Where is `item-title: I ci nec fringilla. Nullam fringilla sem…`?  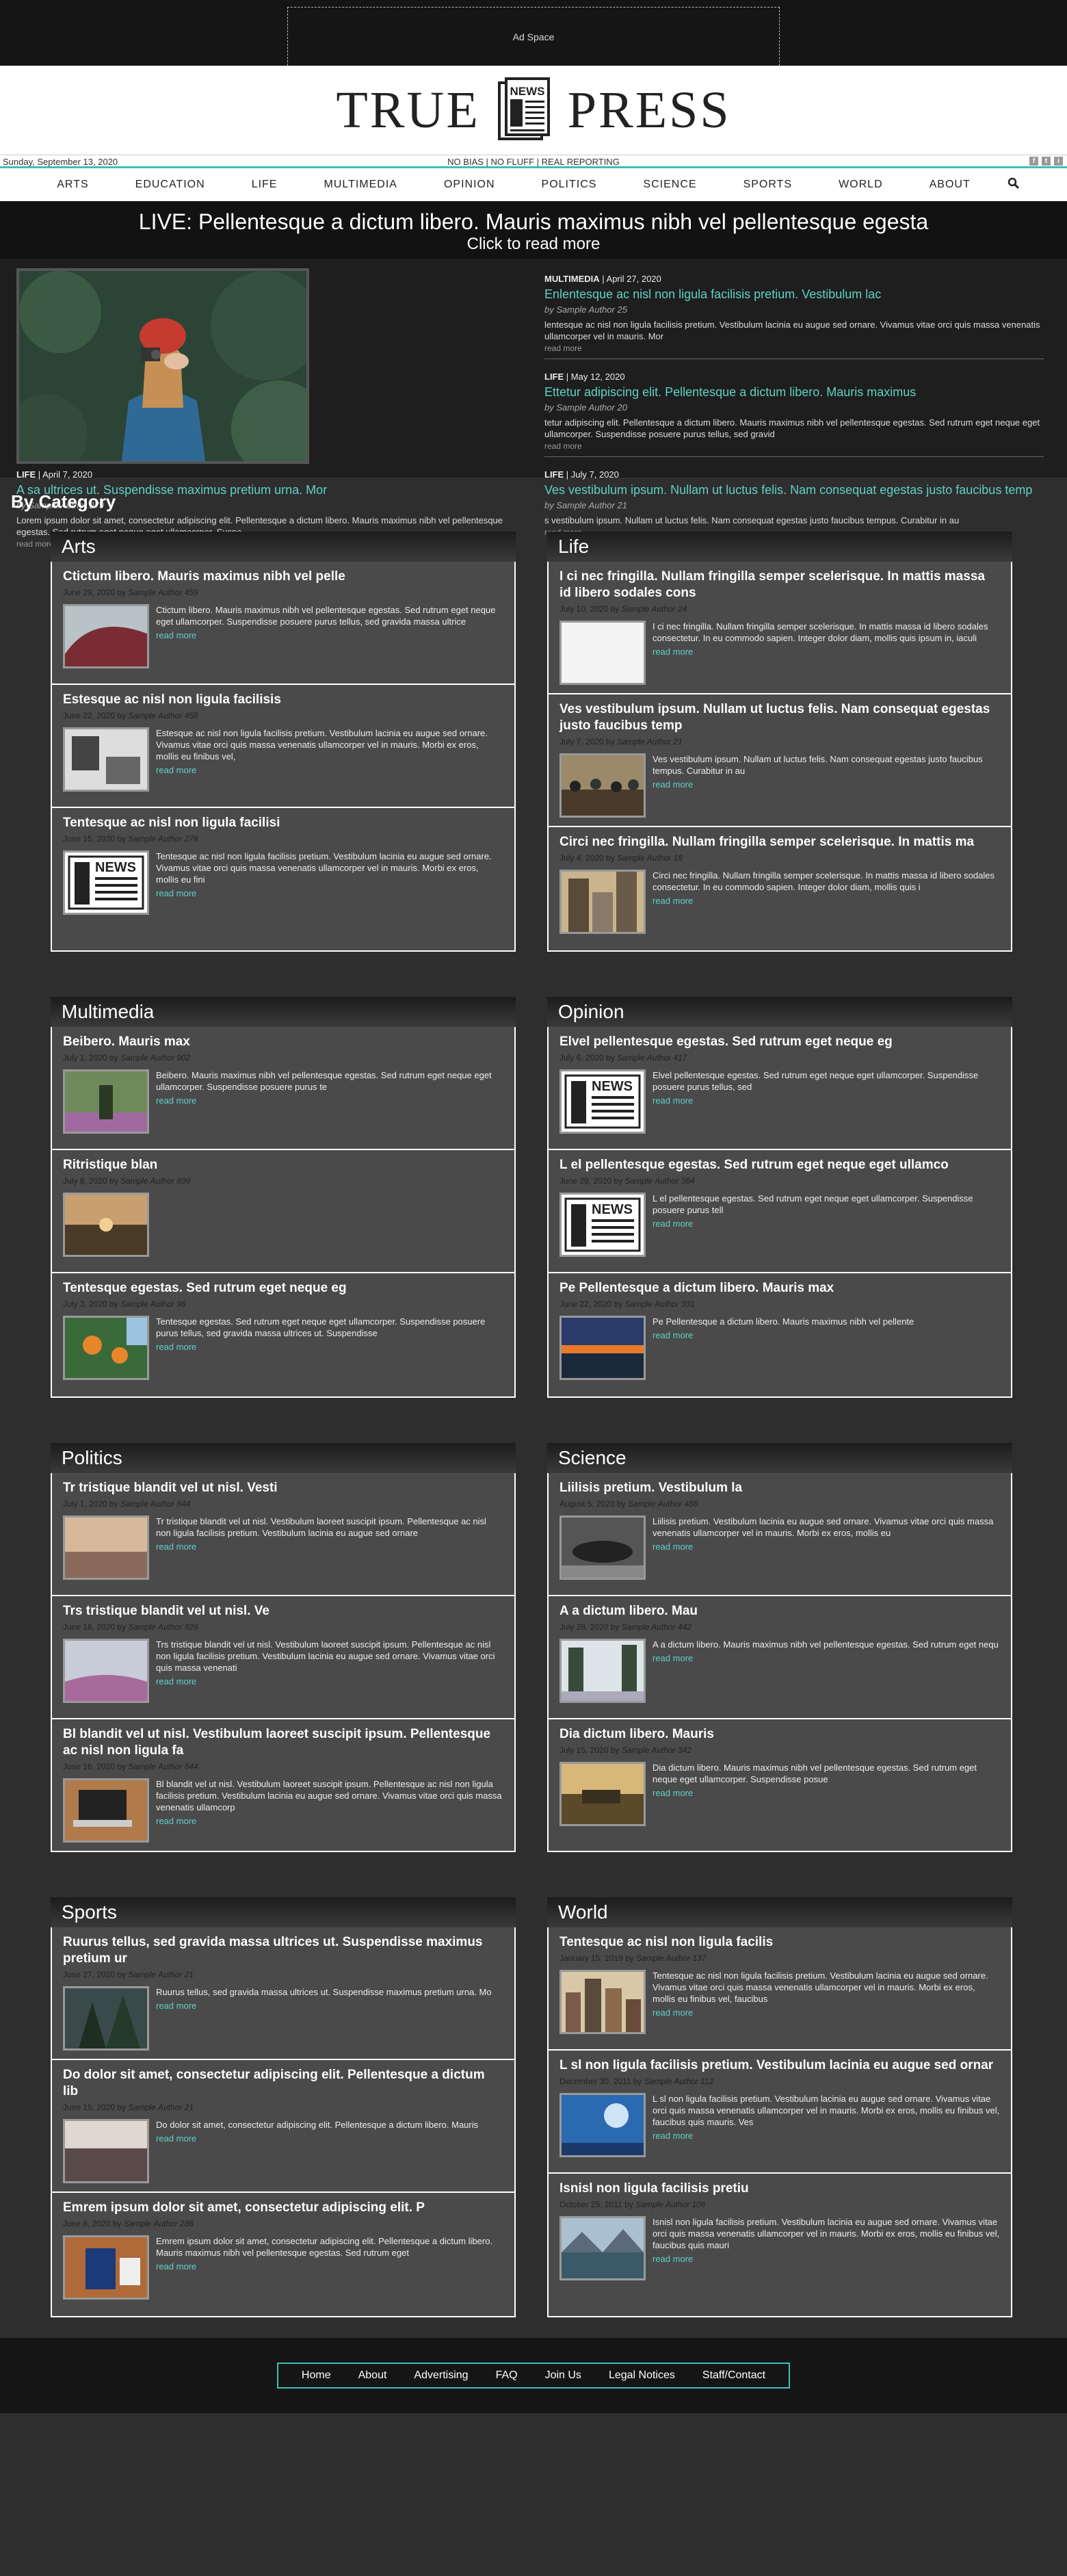
item-title: I ci nec fringilla. Nullam fringilla sem… is located at coordinates (779, 585).